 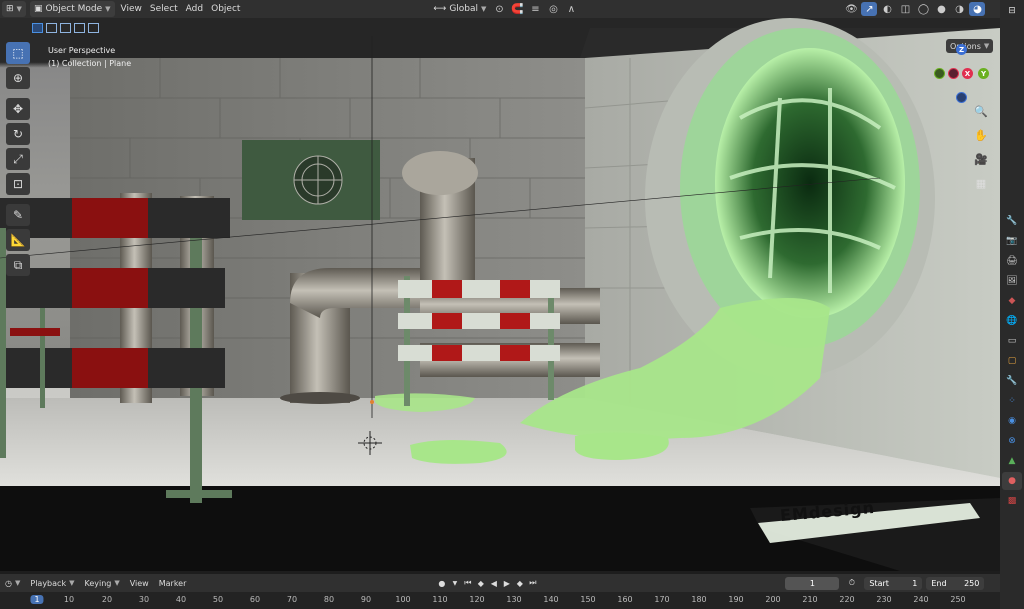 What do you see at coordinates (1012, 501) in the screenshot?
I see `texture-icon: ▩` at bounding box center [1012, 501].